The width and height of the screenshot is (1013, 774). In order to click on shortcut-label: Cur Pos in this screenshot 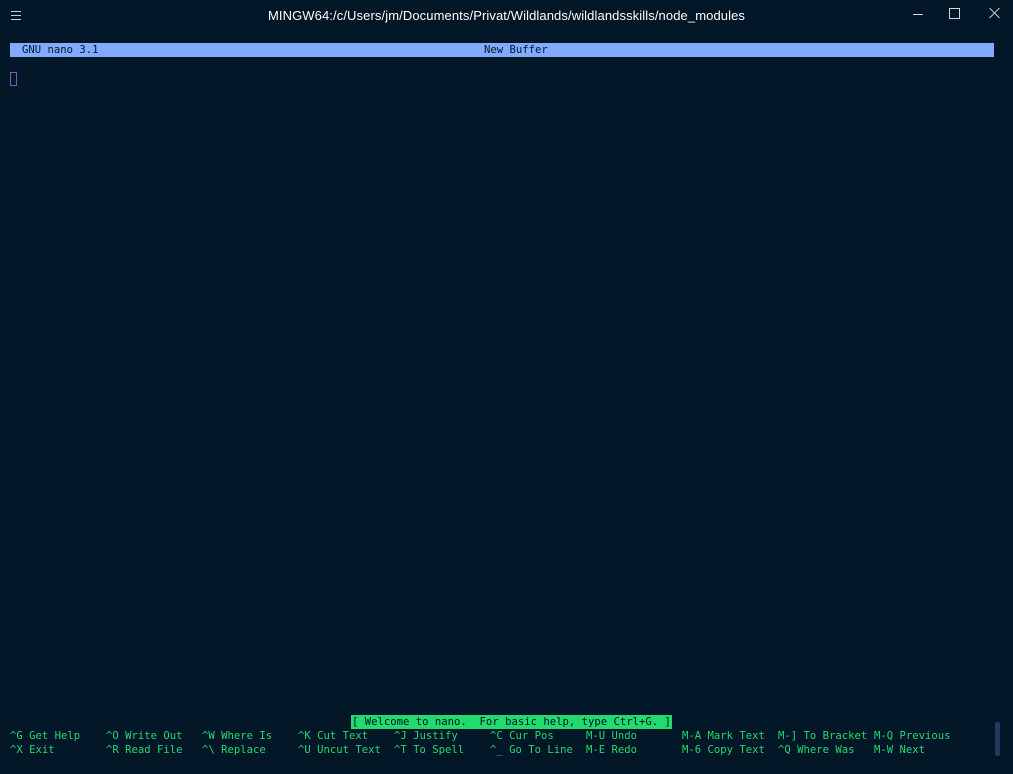, I will do `click(528, 736)`.